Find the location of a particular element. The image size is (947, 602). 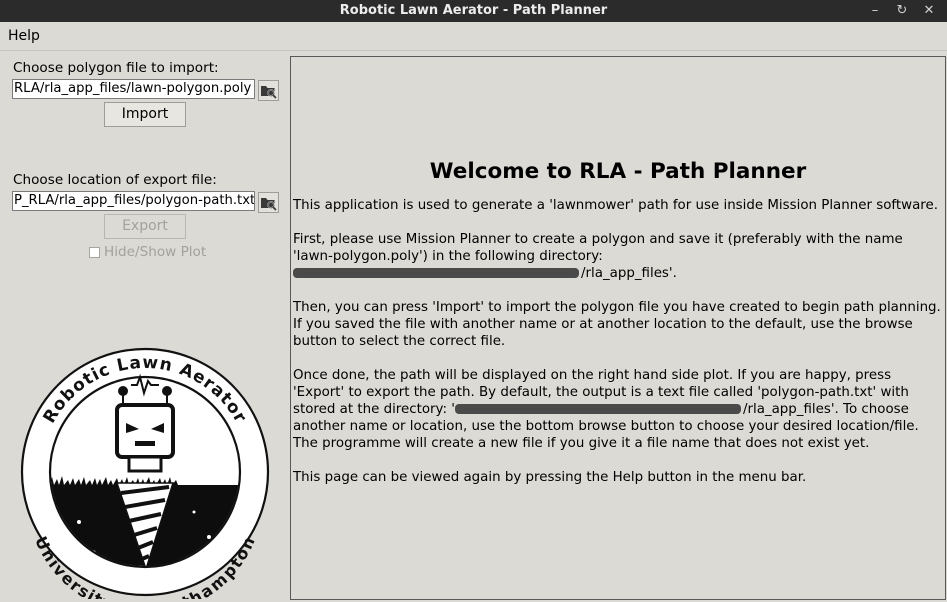

export-button: Export is located at coordinates (145, 226).